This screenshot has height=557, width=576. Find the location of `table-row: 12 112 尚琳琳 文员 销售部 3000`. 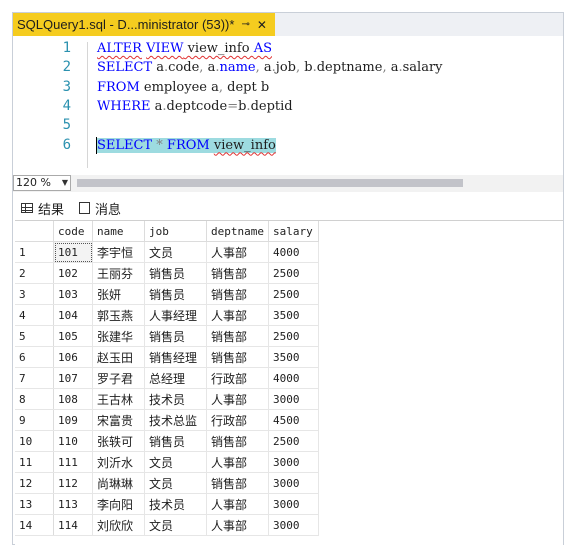

table-row: 12 112 尚琳琳 文员 销售部 3000 is located at coordinates (167, 483).